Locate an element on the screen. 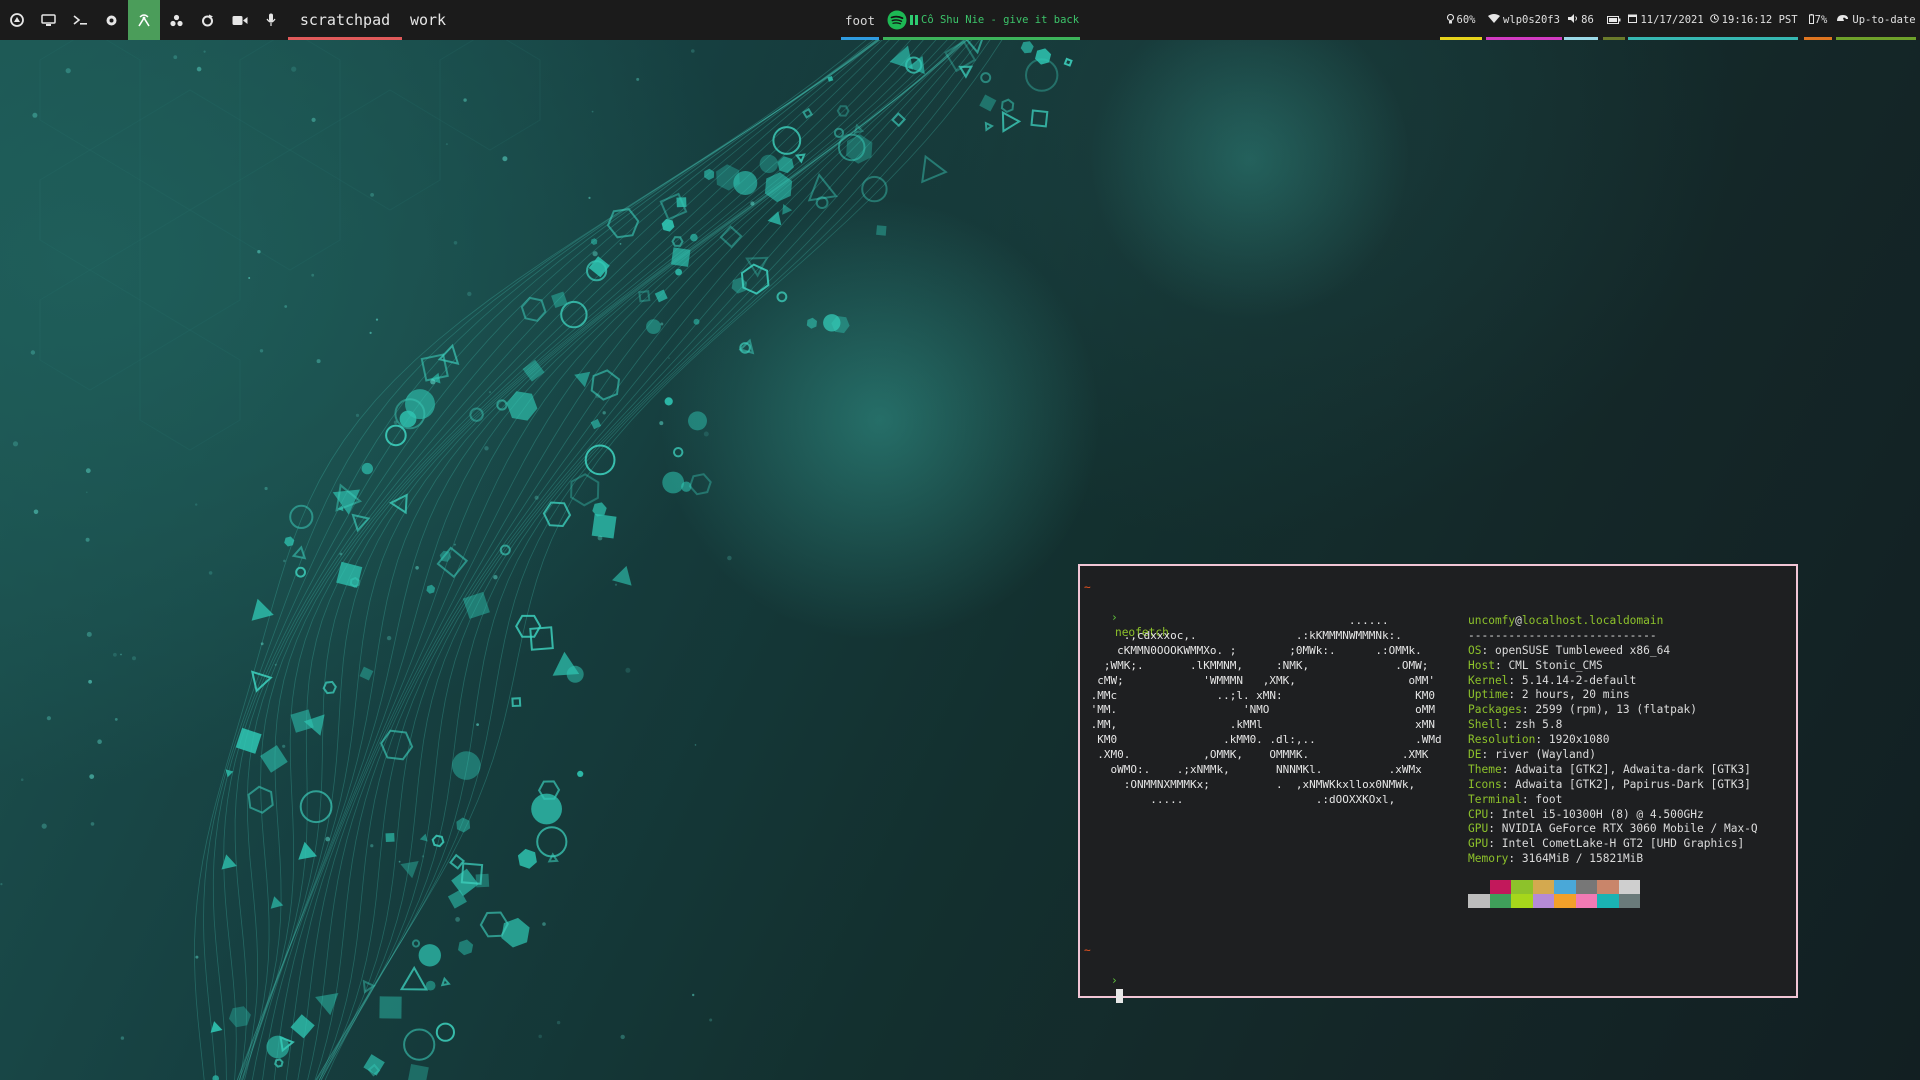  cluster-icon is located at coordinates (176, 20).